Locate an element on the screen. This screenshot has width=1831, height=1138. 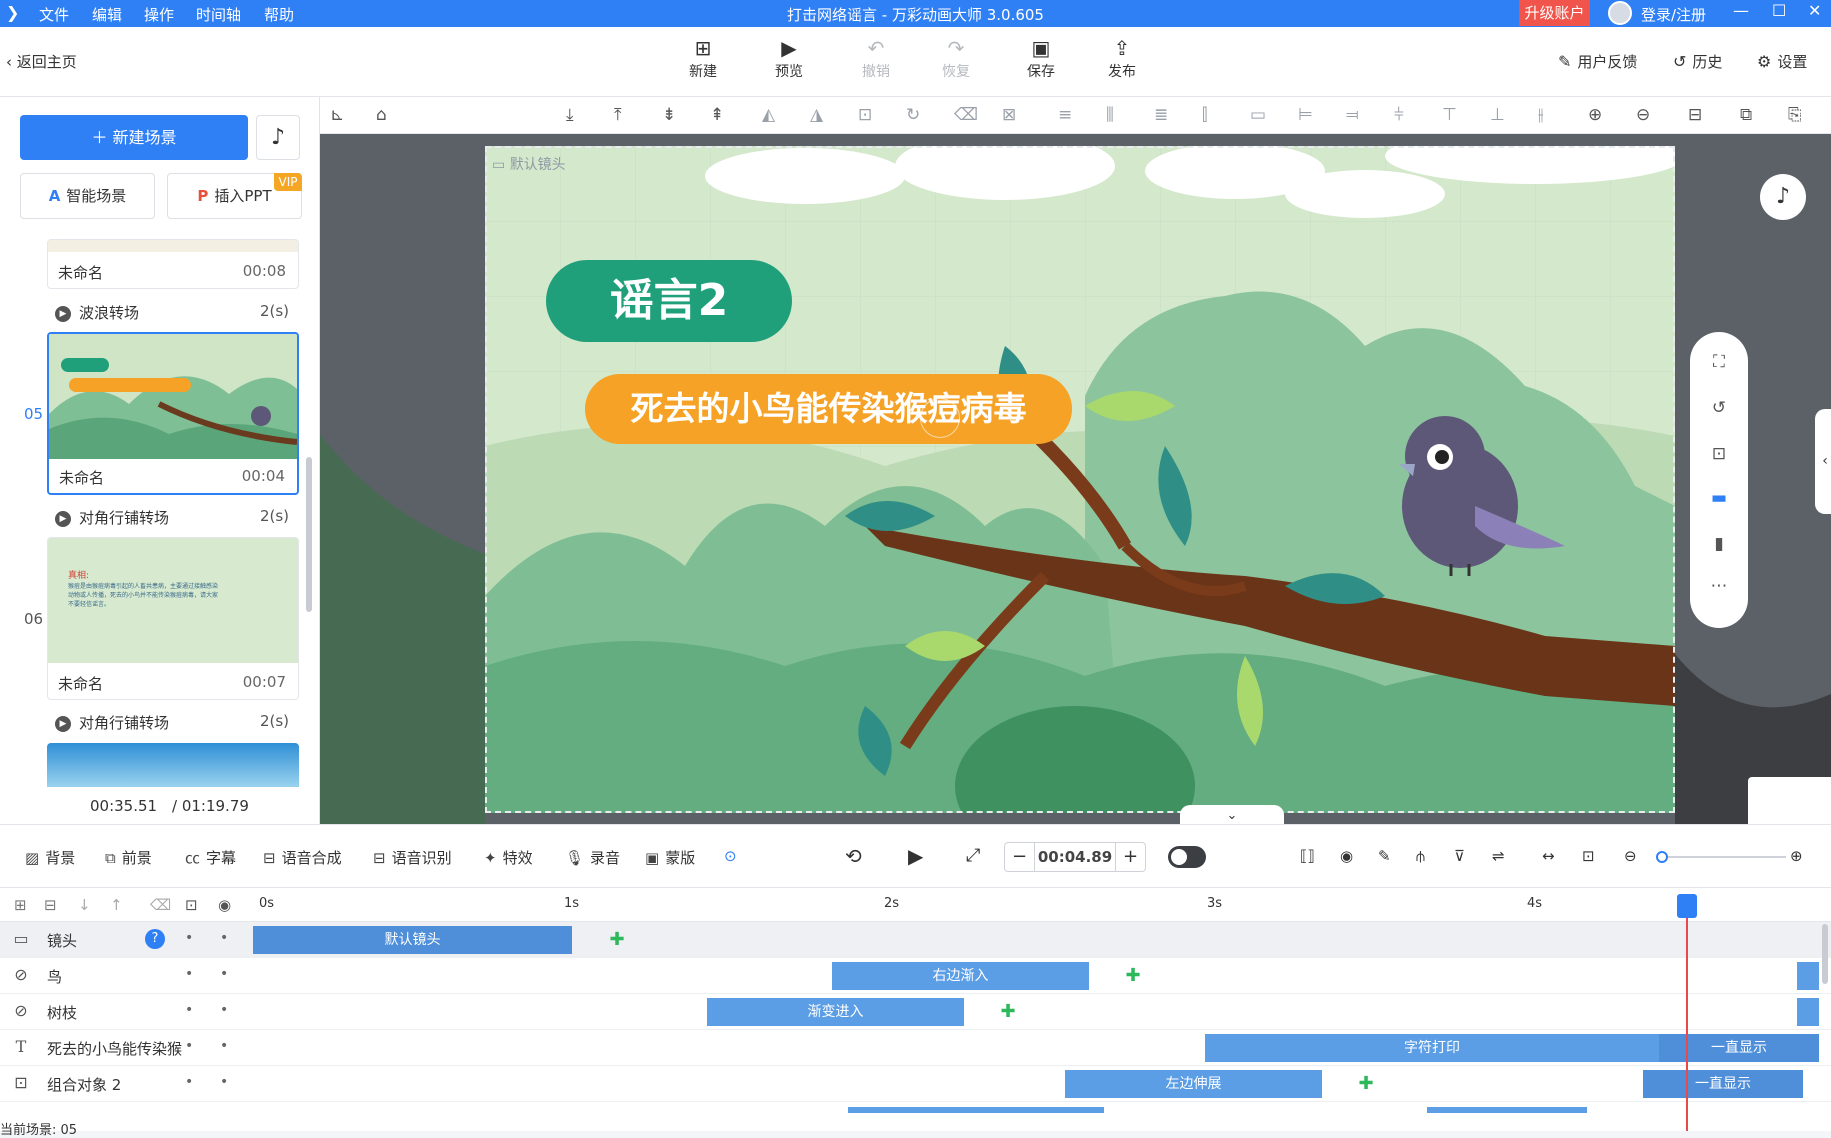
align-vbottom-icon: ⊥ is located at coordinates (1497, 115).